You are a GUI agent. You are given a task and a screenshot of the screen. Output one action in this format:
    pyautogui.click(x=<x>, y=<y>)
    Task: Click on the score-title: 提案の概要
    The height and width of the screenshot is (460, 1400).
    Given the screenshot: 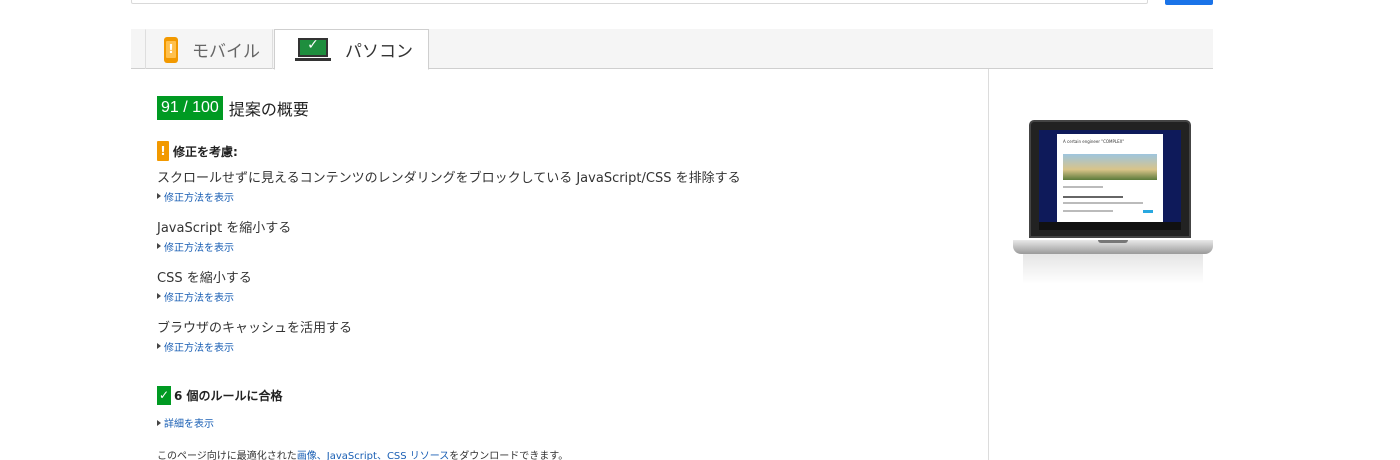 What is the action you would take?
    pyautogui.click(x=268, y=109)
    